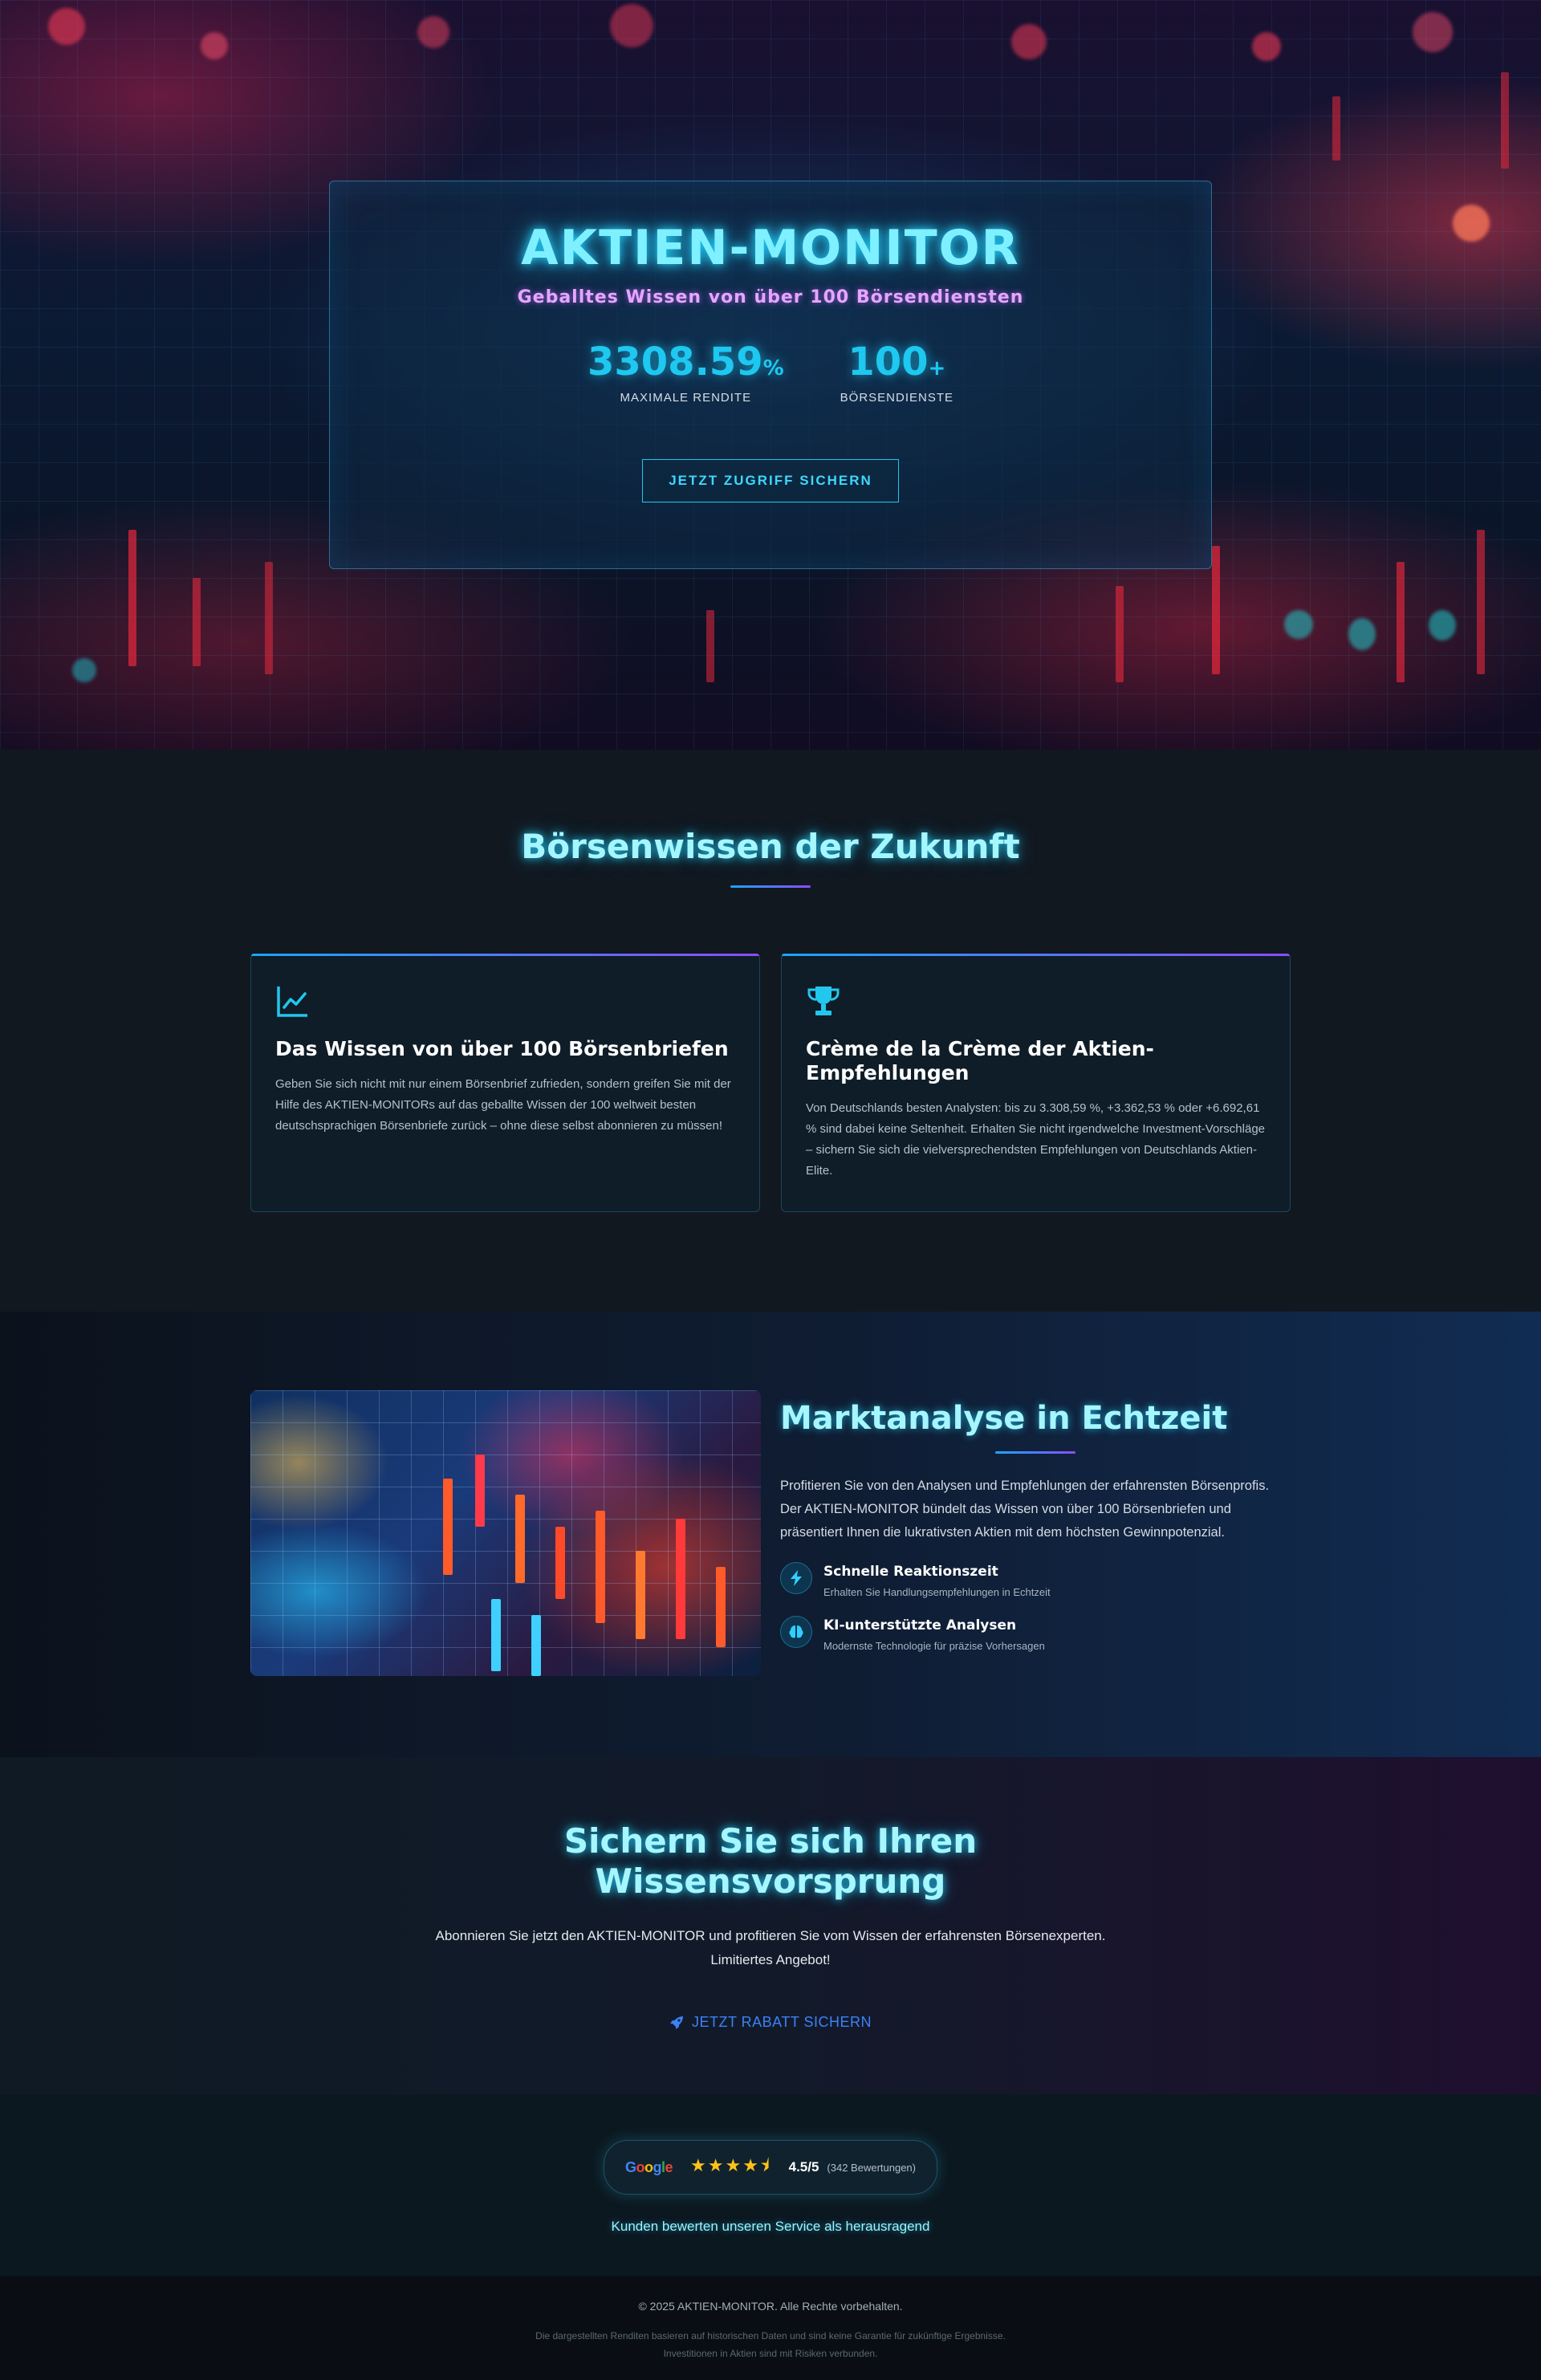 Image resolution: width=1541 pixels, height=2380 pixels. Describe the element at coordinates (796, 1632) in the screenshot. I see `brain-icon` at that location.